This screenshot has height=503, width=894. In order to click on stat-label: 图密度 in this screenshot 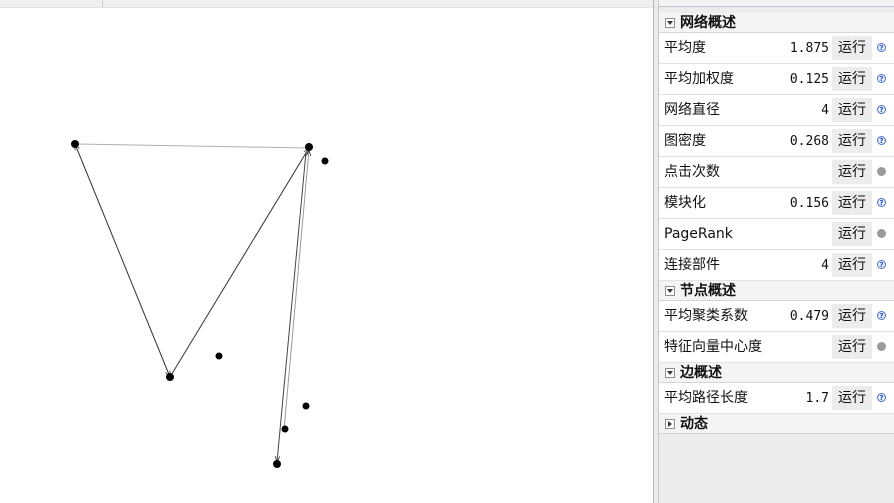, I will do `click(685, 141)`.